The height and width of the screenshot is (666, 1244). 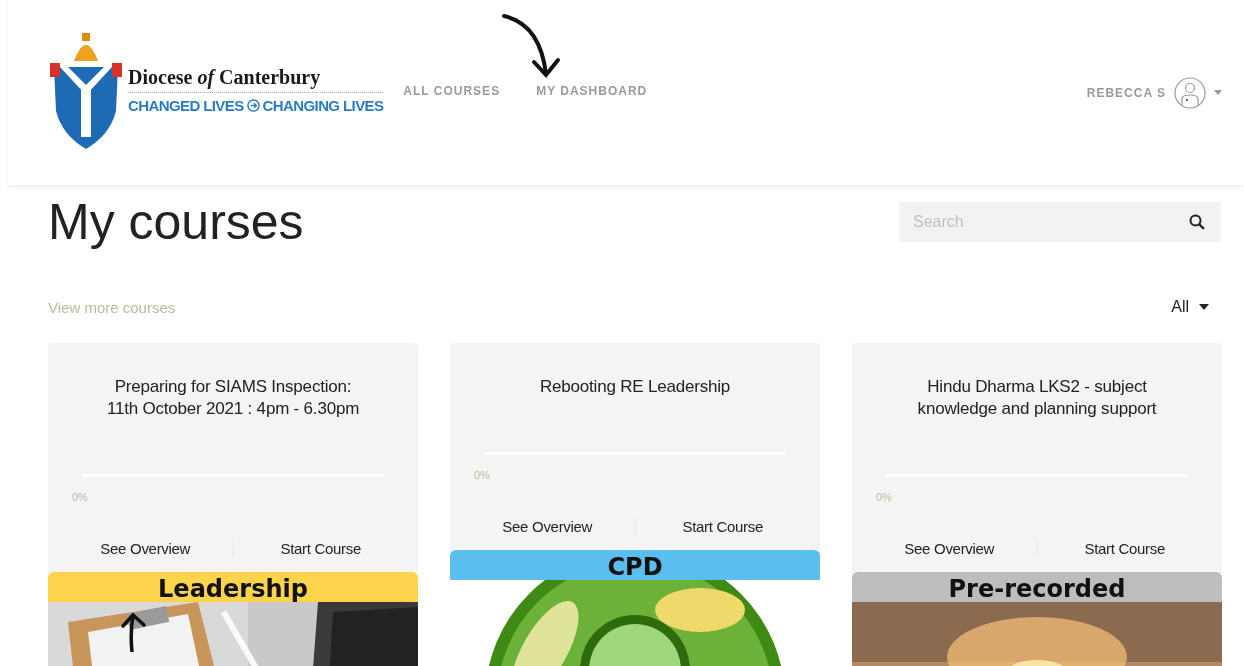 What do you see at coordinates (186, 105) in the screenshot?
I see `logo-tagline: CHANGED LIVES` at bounding box center [186, 105].